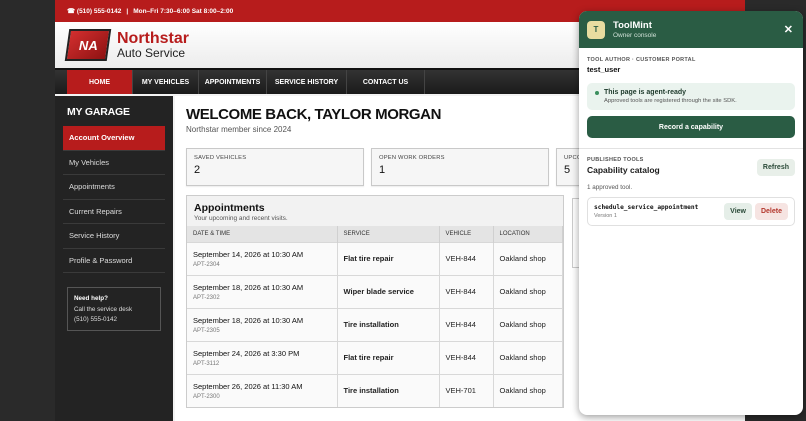 Image resolution: width=806 pixels, height=421 pixels. Describe the element at coordinates (597, 92) in the screenshot. I see `status-dot-icon` at that location.